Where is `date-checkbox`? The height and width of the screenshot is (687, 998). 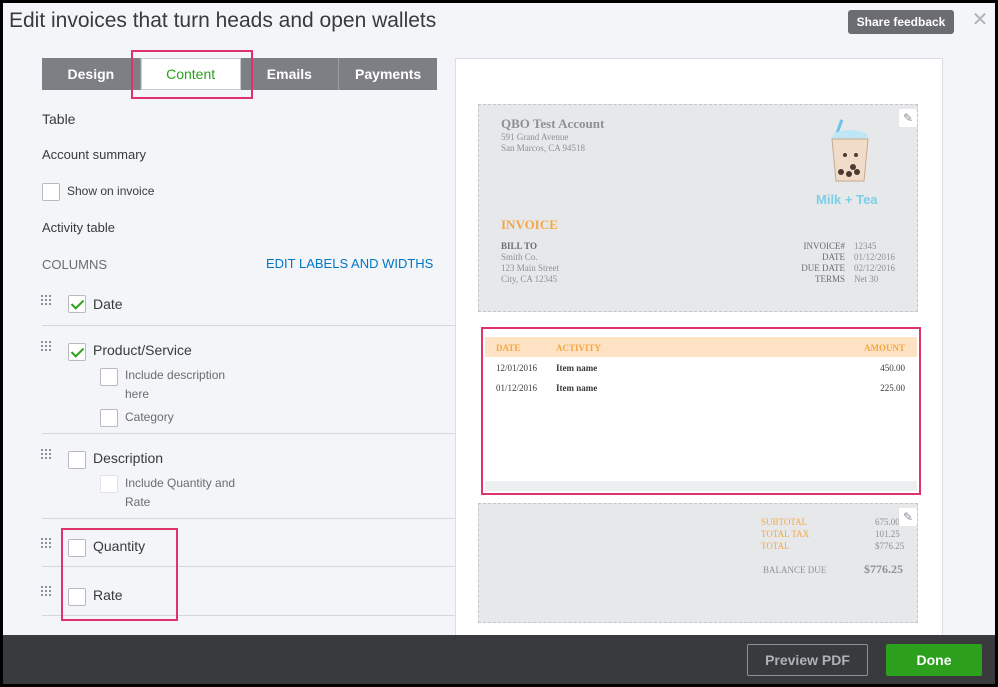 date-checkbox is located at coordinates (77, 304).